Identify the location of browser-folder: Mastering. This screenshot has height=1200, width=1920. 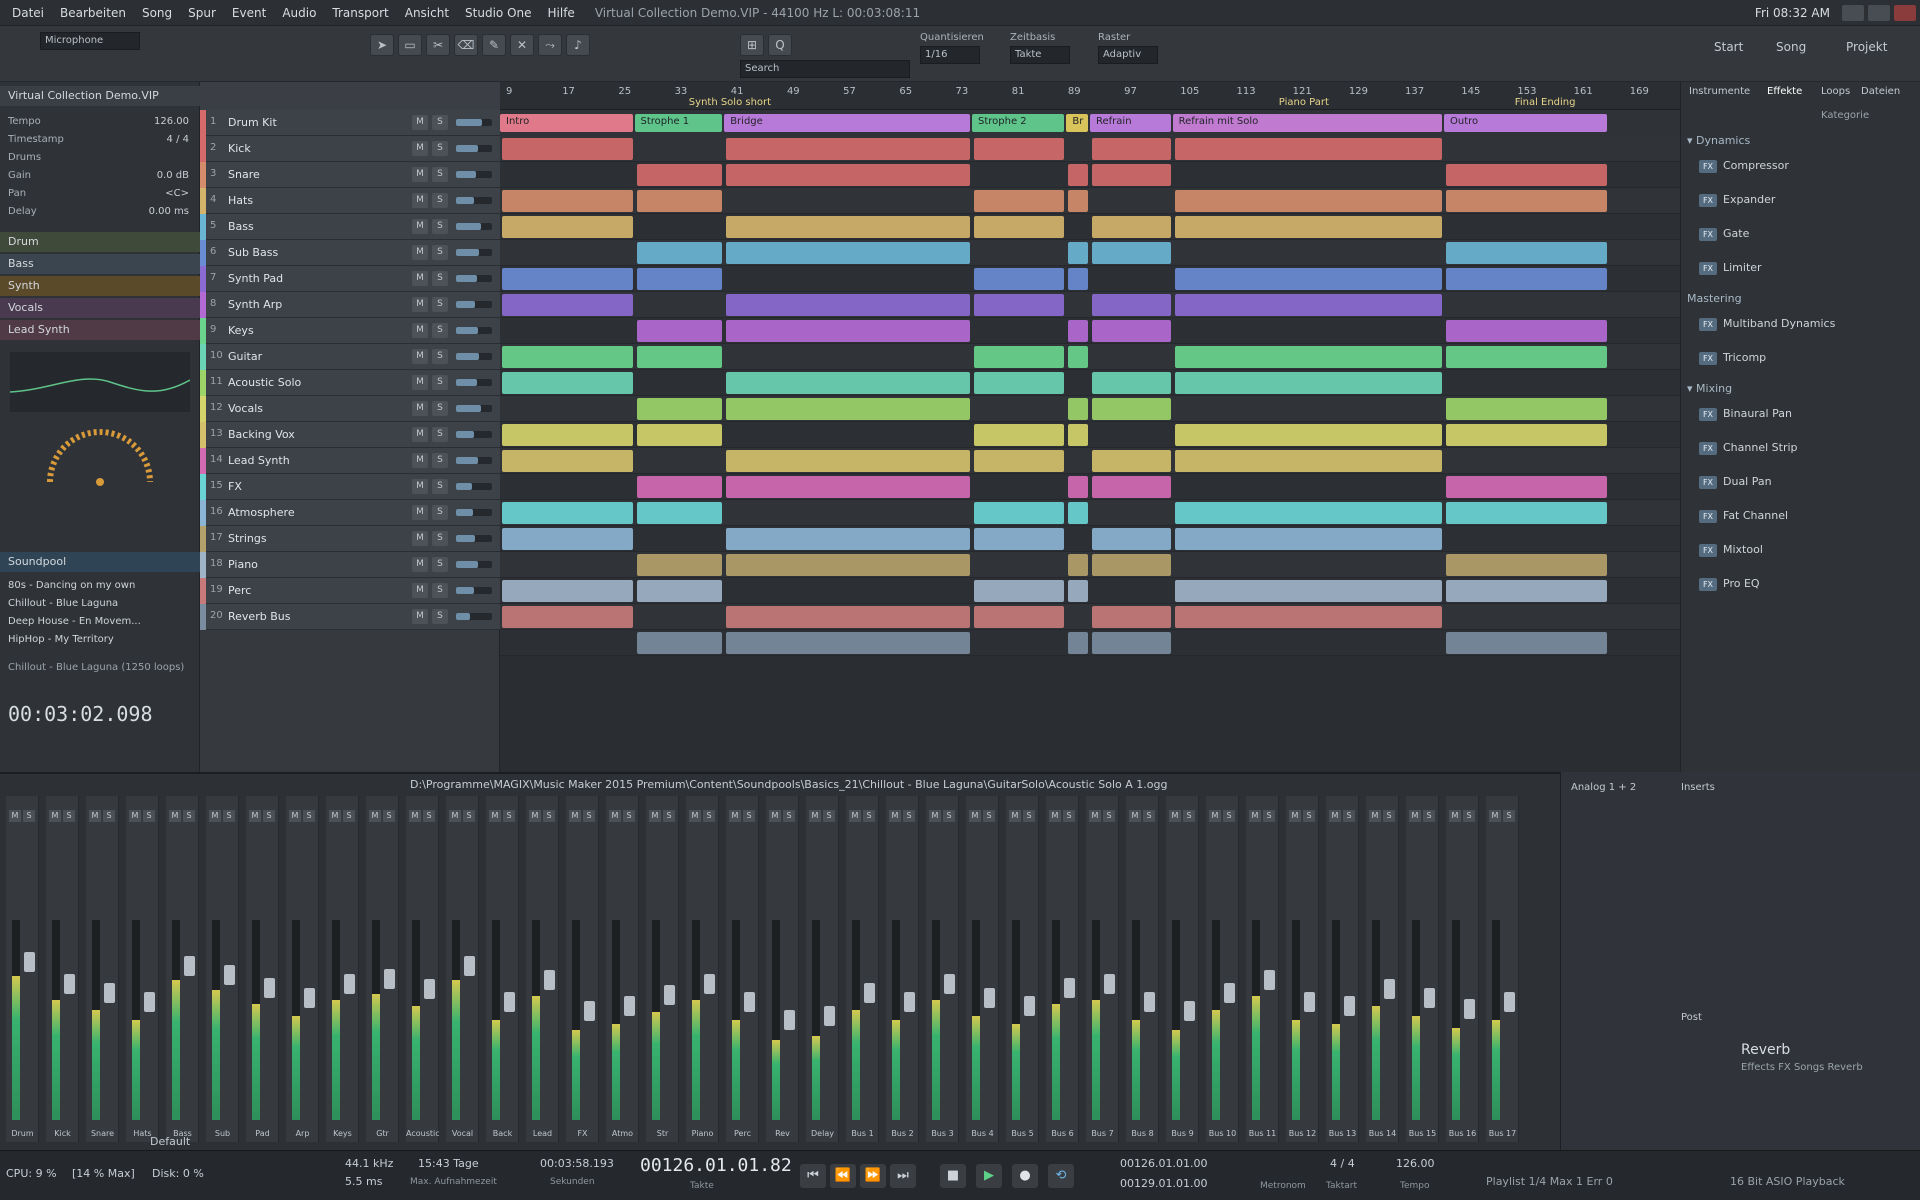
(1714, 298).